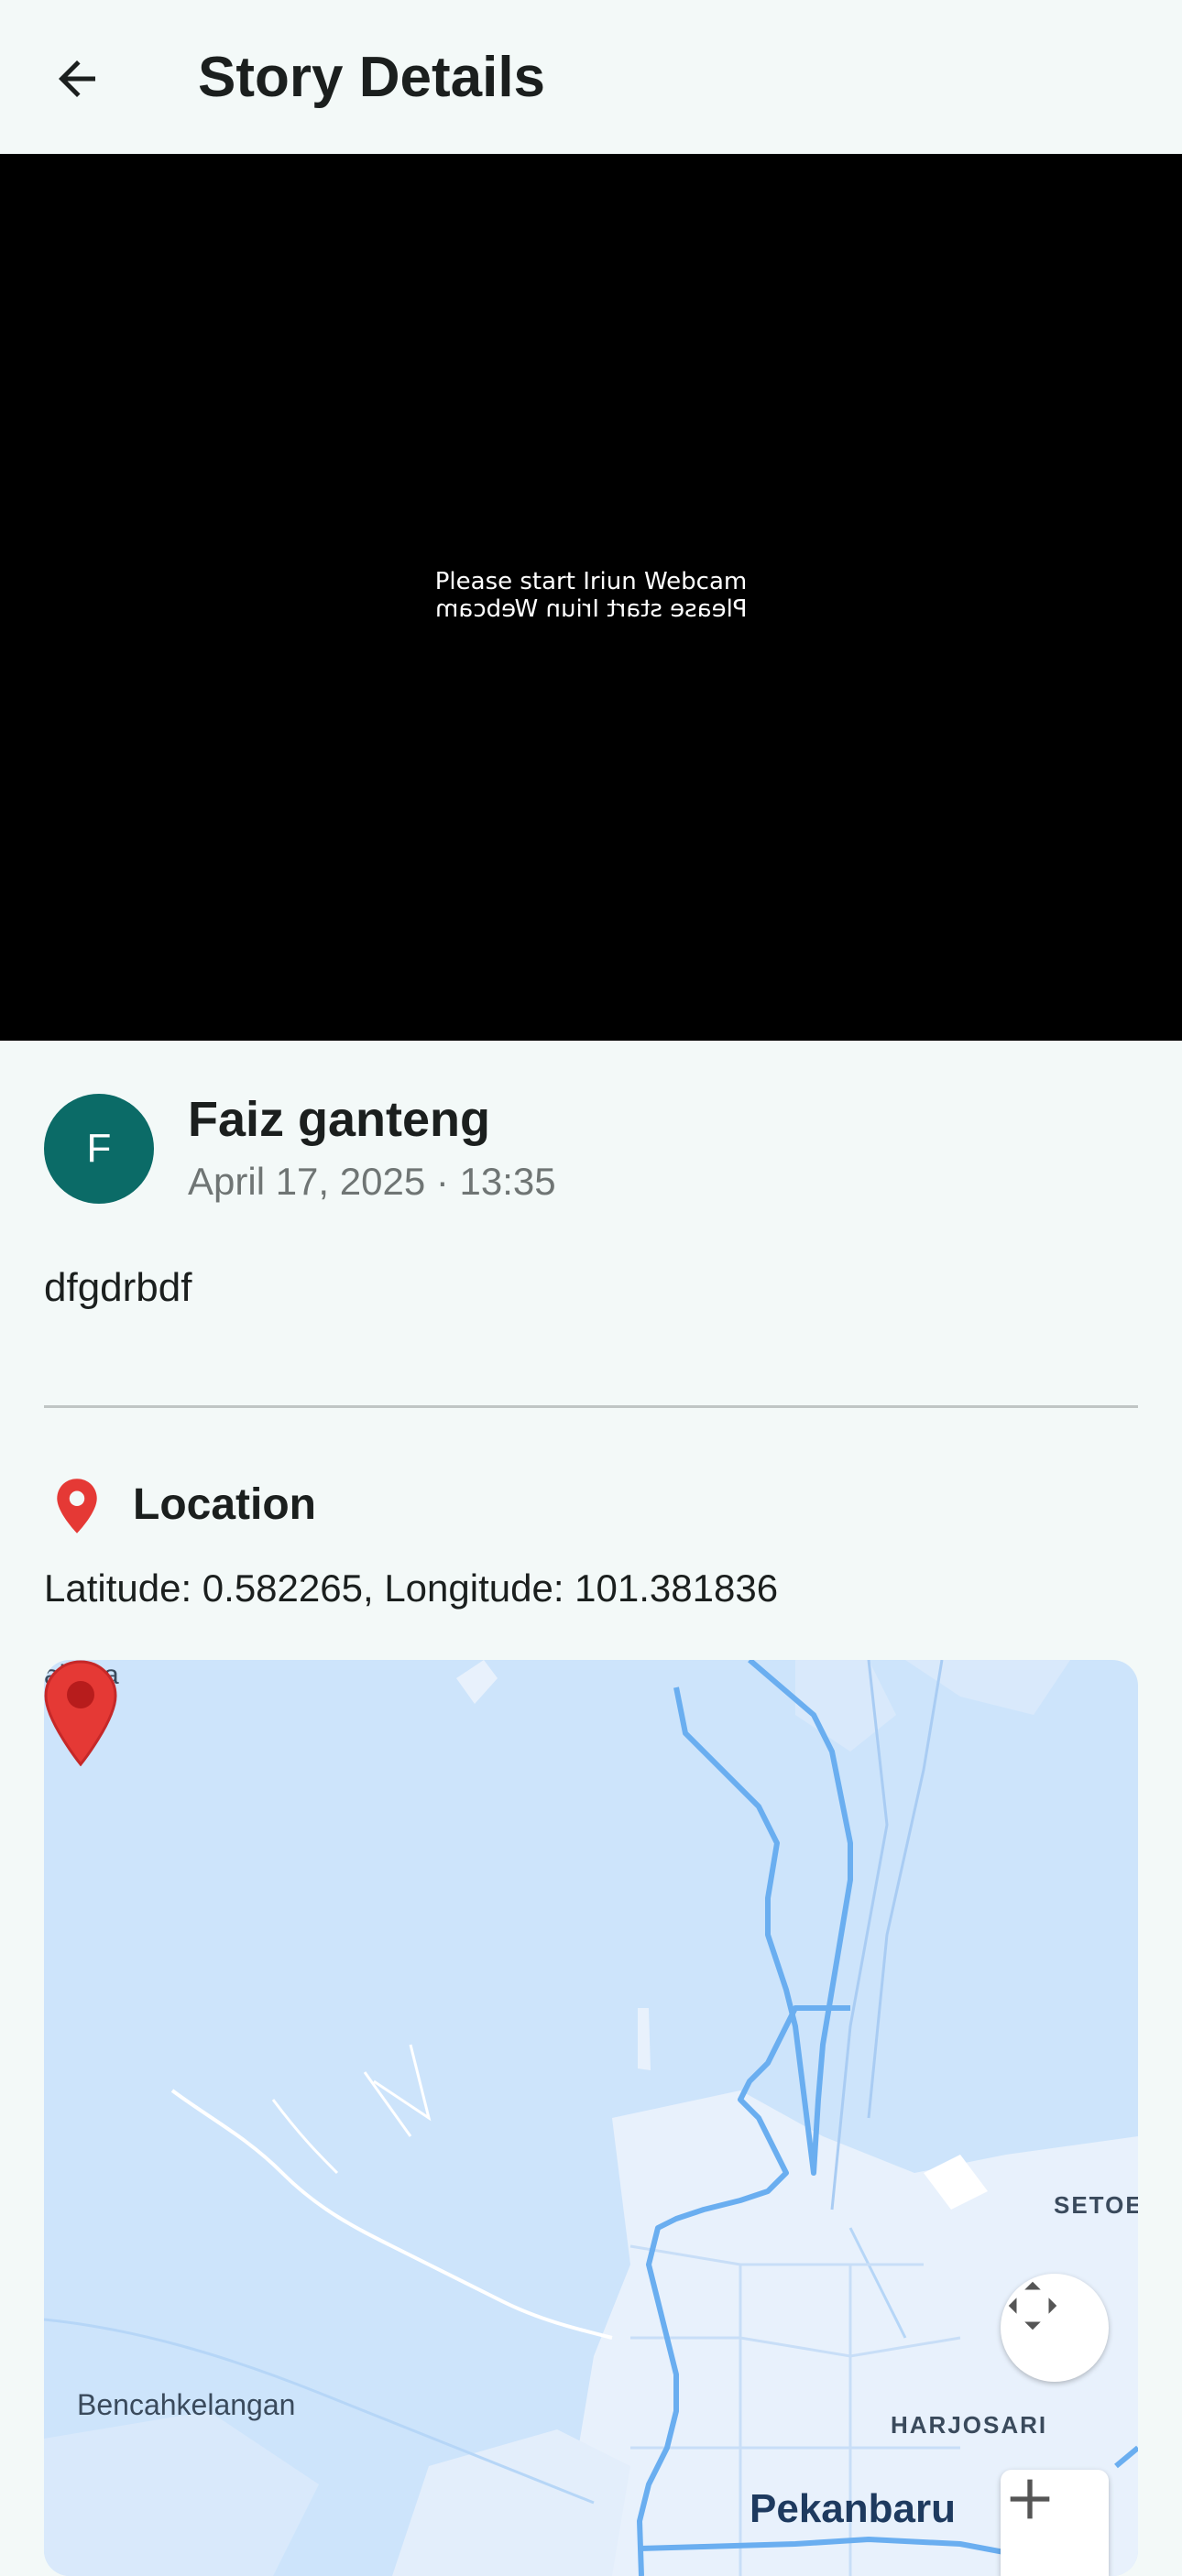 The height and width of the screenshot is (2576, 1182). Describe the element at coordinates (1096, 2205) in the screenshot. I see `map-label-setoe: SETOE` at that location.